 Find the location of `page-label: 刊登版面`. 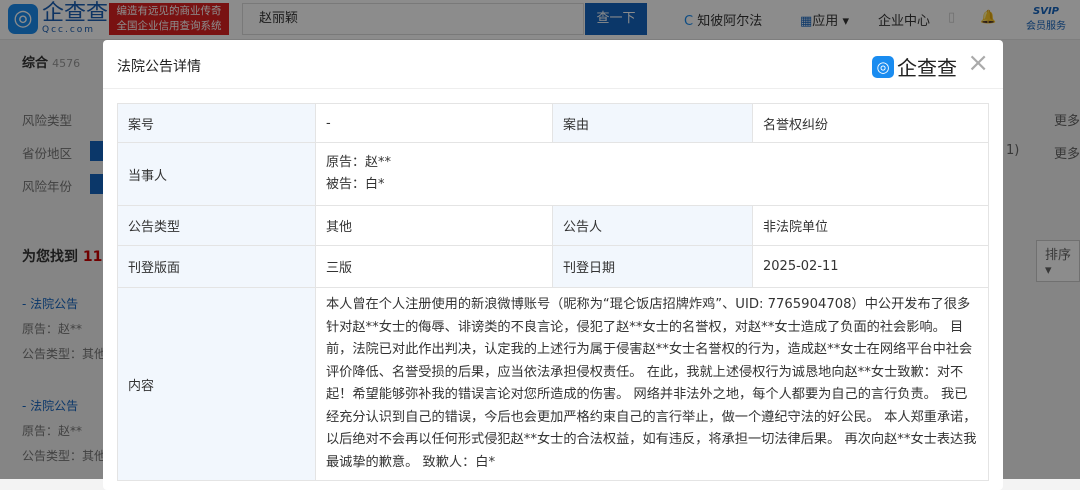

page-label: 刊登版面 is located at coordinates (216, 266).